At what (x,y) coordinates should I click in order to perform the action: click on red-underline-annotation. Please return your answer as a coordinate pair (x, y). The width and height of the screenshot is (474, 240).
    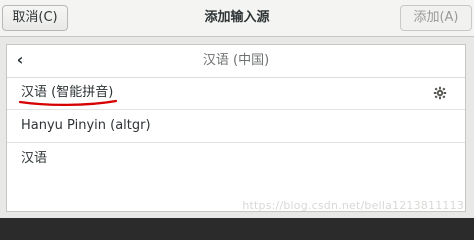
    Looking at the image, I should click on (68, 102).